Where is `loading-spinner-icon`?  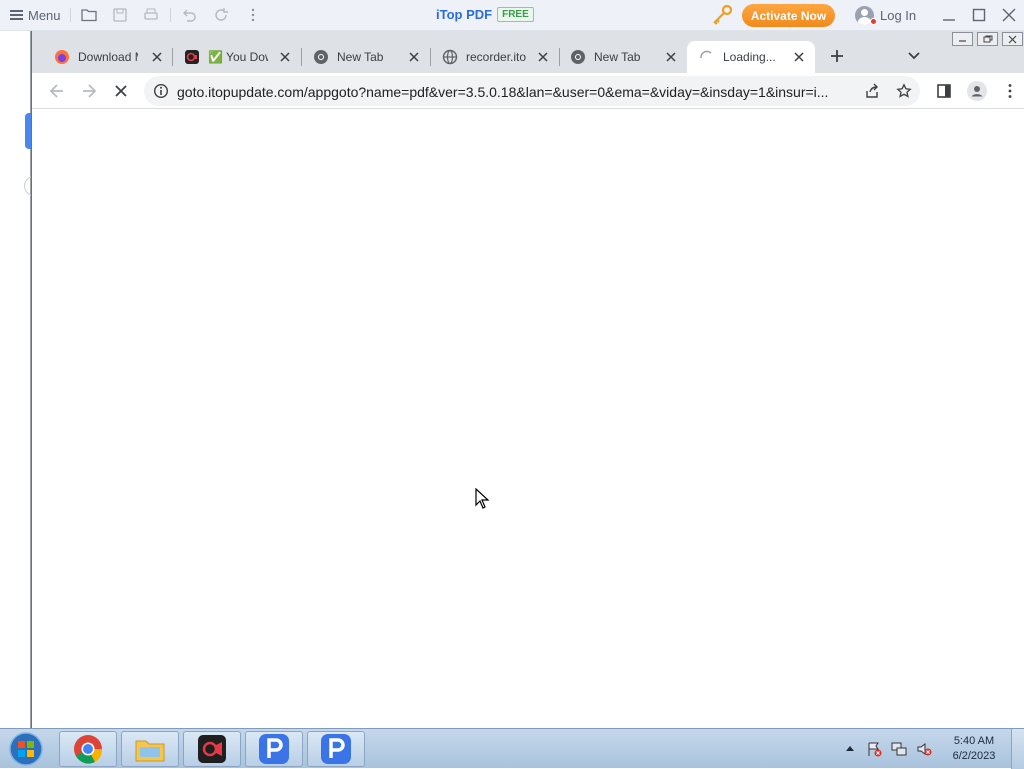 loading-spinner-icon is located at coordinates (706, 54).